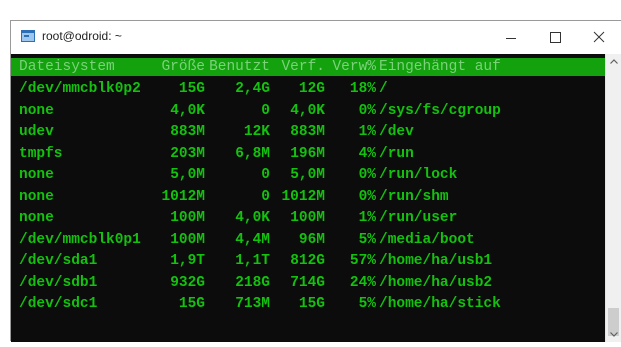  I want to click on cell-filesystem: udev, so click(36, 132).